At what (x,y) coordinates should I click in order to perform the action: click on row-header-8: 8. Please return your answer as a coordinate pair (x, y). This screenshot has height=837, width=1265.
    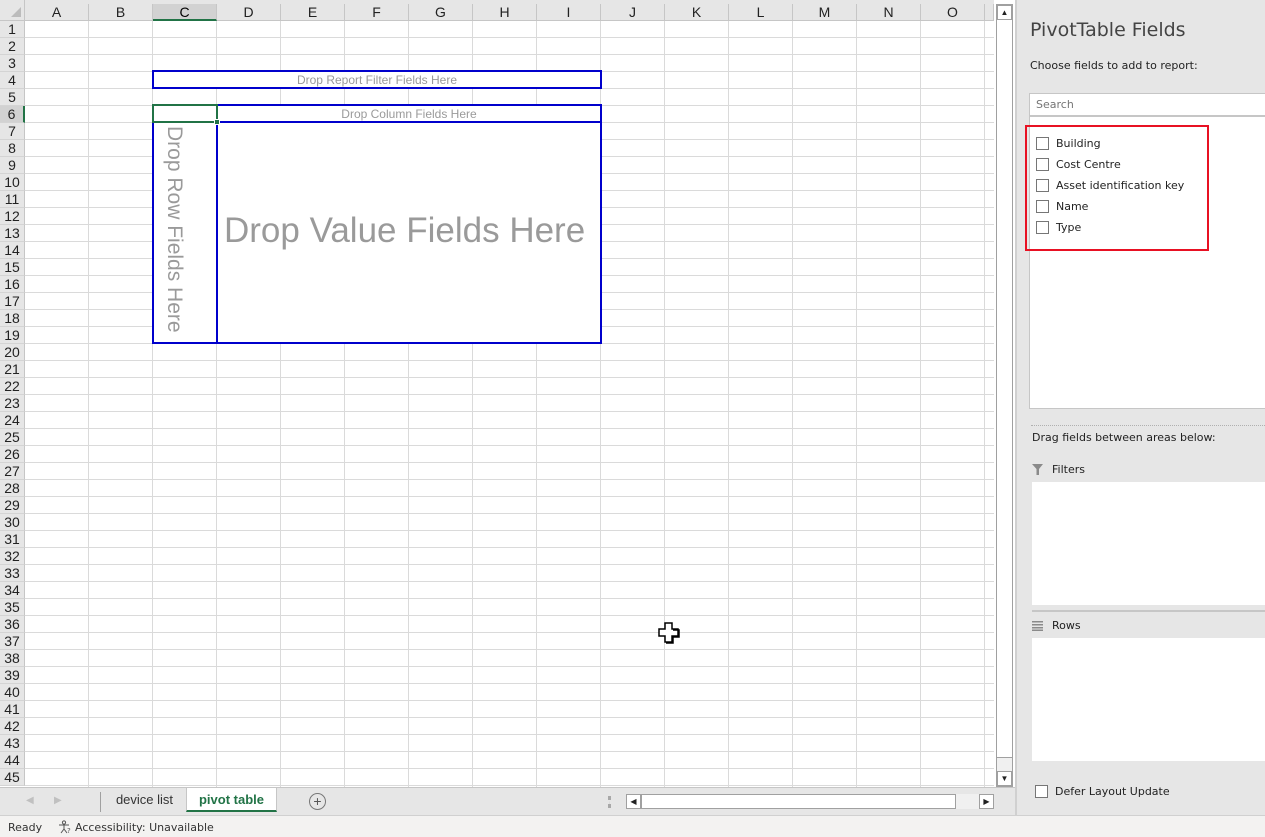
    Looking at the image, I should click on (12, 148).